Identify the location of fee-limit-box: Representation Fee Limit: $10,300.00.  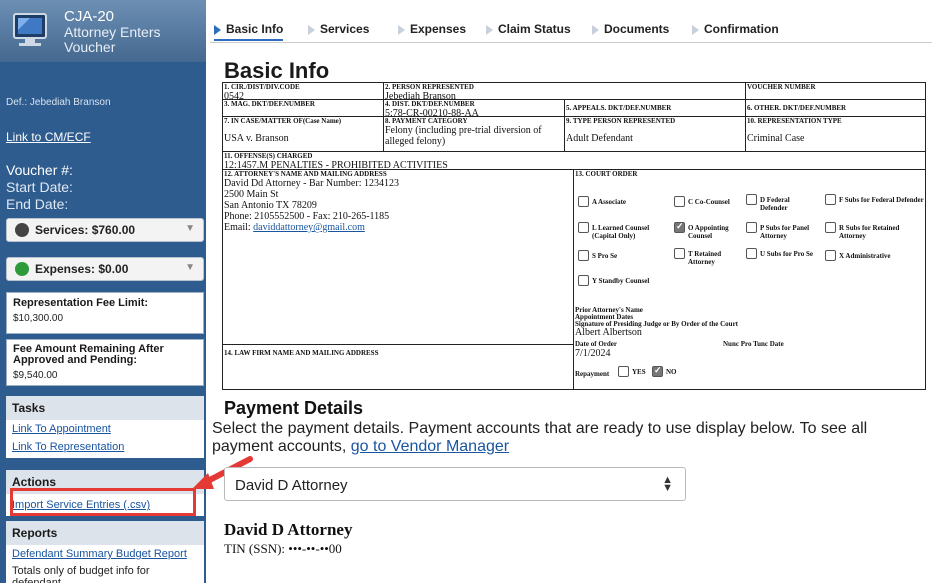
(105, 313).